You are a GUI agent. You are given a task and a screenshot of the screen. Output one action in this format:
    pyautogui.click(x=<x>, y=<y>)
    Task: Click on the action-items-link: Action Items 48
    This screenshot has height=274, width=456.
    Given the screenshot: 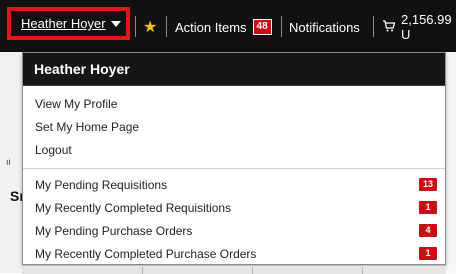 What is the action you would take?
    pyautogui.click(x=223, y=27)
    